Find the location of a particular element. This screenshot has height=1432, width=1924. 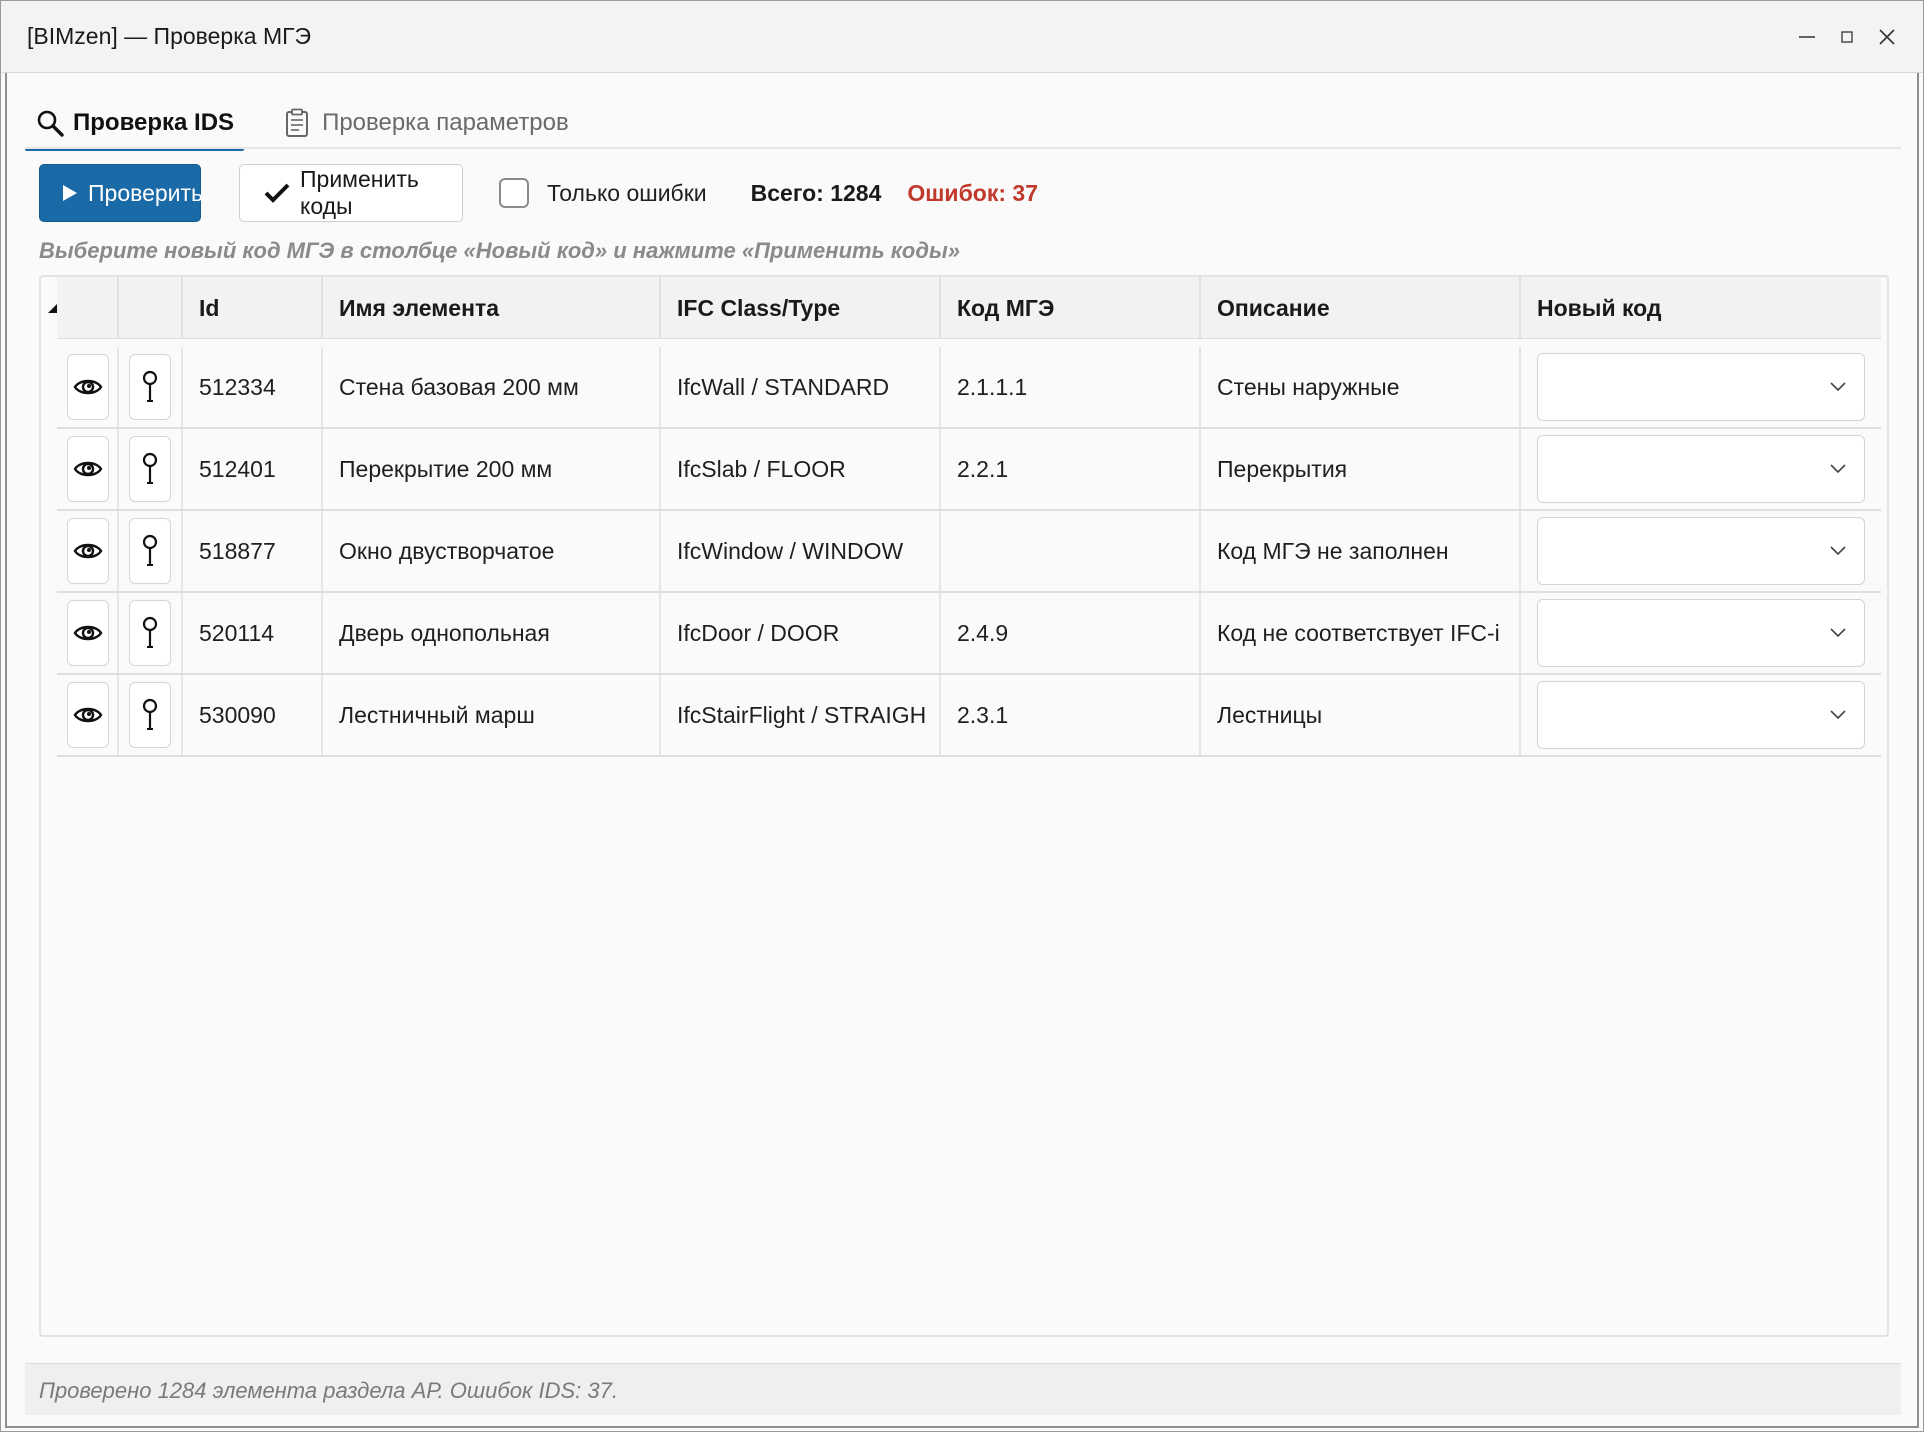

cell-id: 512334 is located at coordinates (253, 387).